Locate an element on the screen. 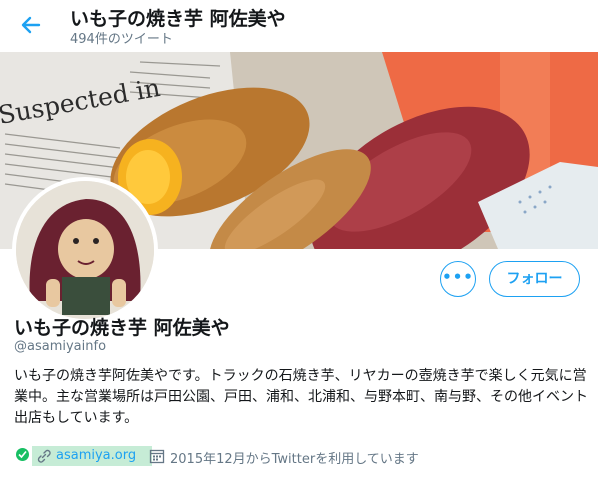  back-button is located at coordinates (31, 25).